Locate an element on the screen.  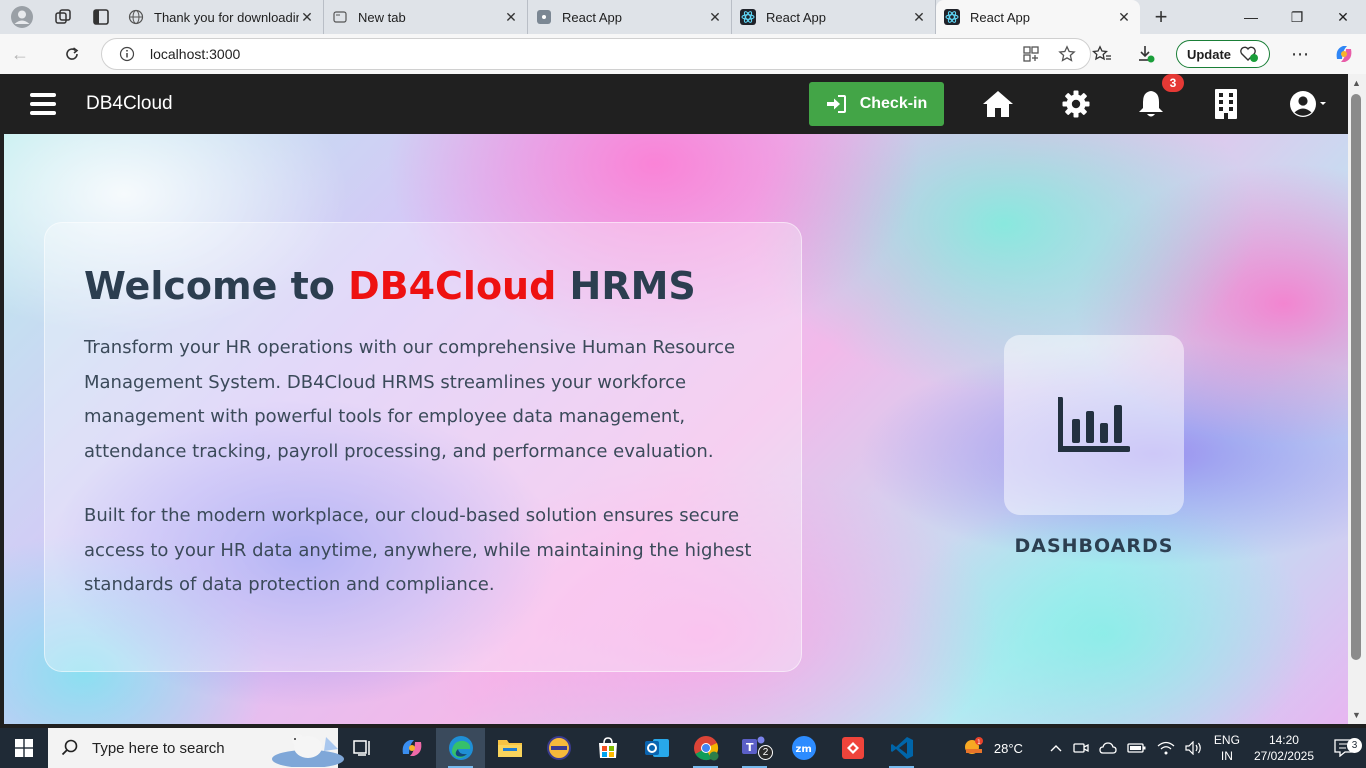
site-info-icon is located at coordinates (127, 54).